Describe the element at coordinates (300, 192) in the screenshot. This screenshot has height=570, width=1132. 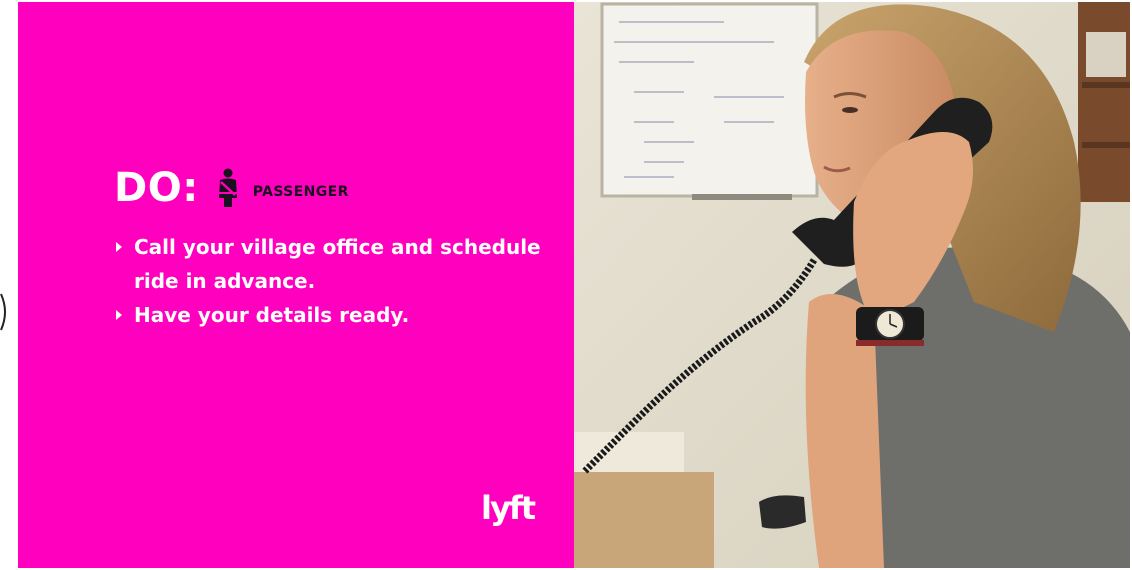
I see `passenger-label: PASSENGER` at that location.